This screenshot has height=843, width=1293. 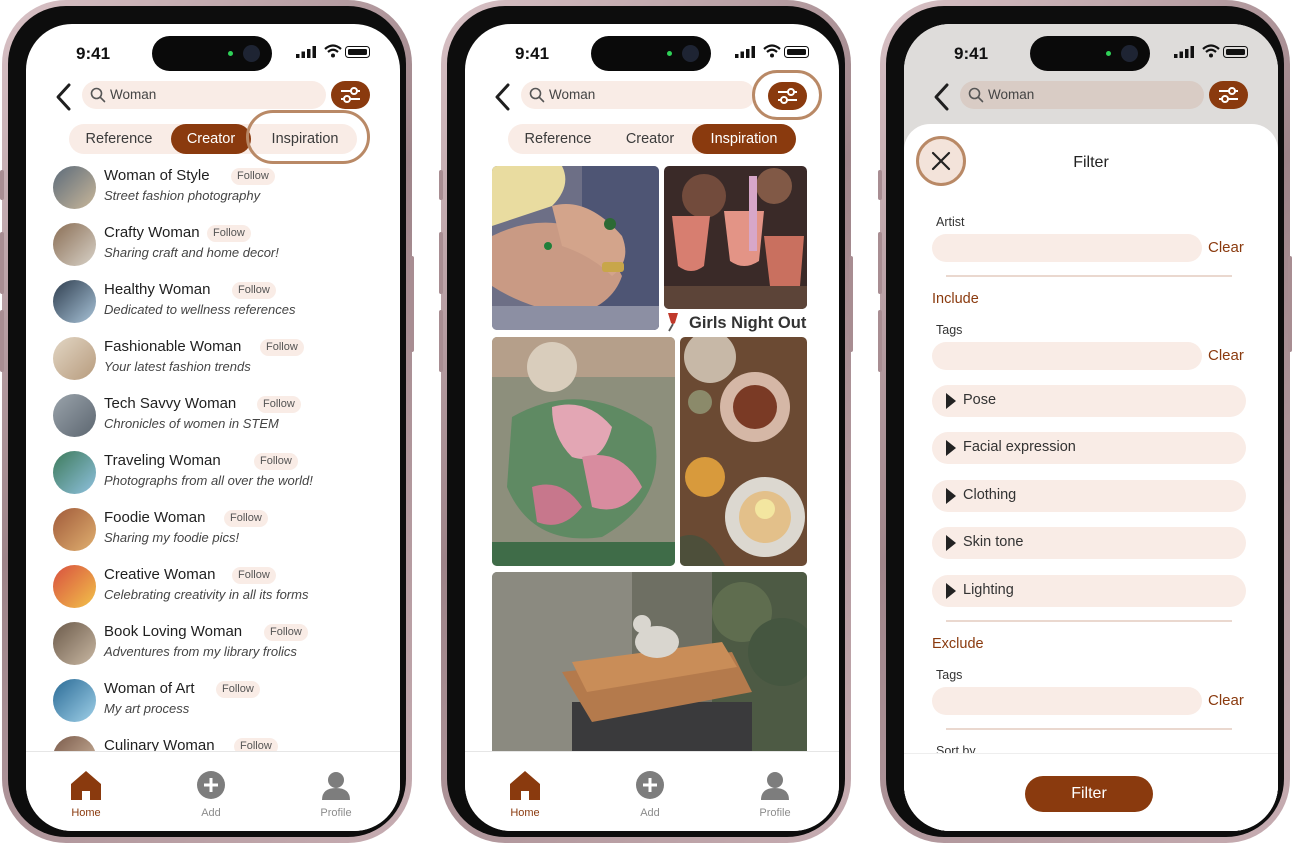 I want to click on category-label: Pose, so click(x=980, y=400).